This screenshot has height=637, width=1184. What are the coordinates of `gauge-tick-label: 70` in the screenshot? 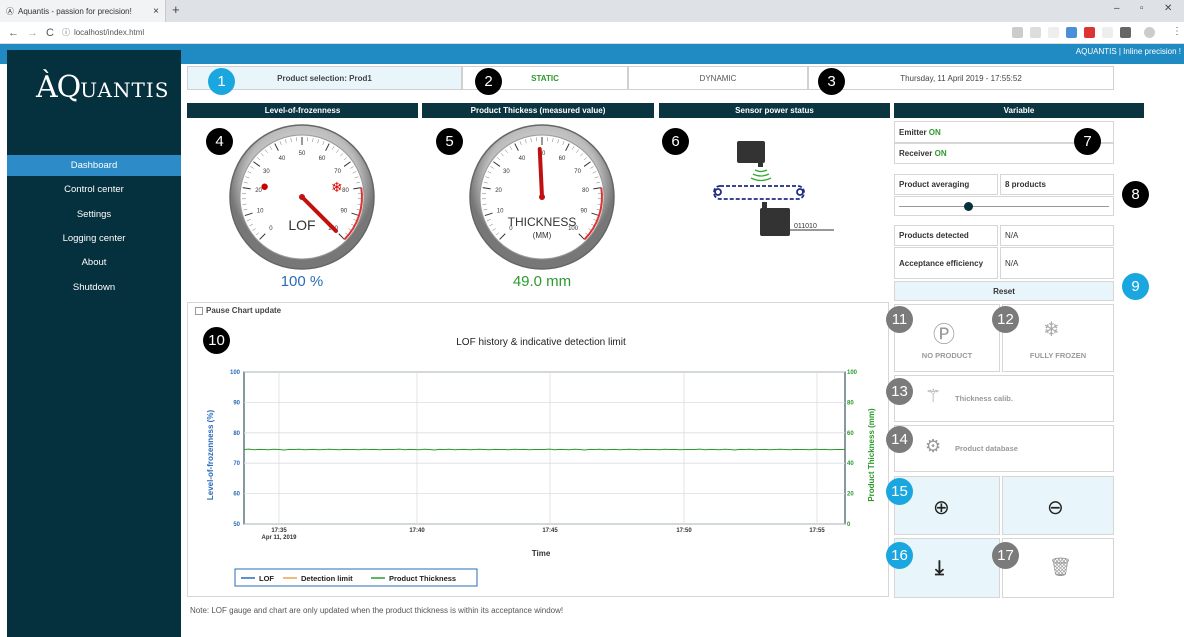 It's located at (577, 172).